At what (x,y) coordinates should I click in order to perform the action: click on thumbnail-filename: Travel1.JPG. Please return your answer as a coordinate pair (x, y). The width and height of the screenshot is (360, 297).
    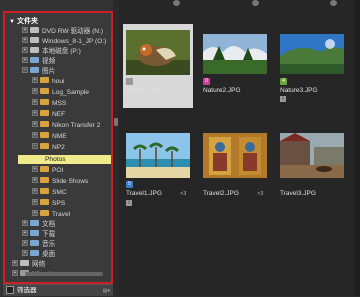
    Looking at the image, I should click on (144, 193).